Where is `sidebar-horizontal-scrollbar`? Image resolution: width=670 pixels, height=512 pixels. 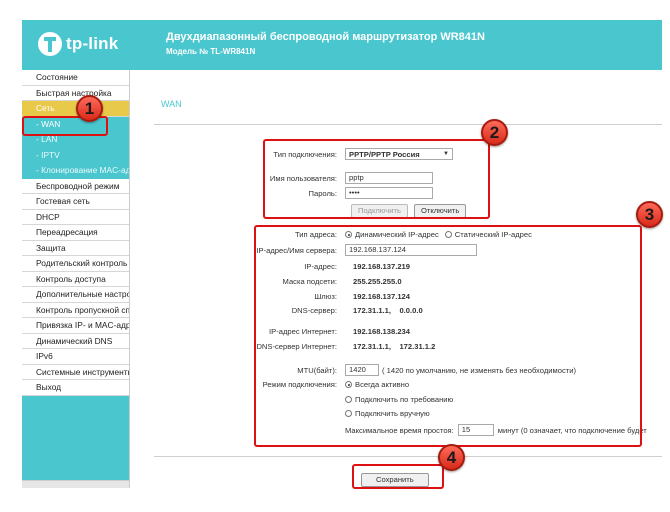
sidebar-horizontal-scrollbar is located at coordinates (75, 484).